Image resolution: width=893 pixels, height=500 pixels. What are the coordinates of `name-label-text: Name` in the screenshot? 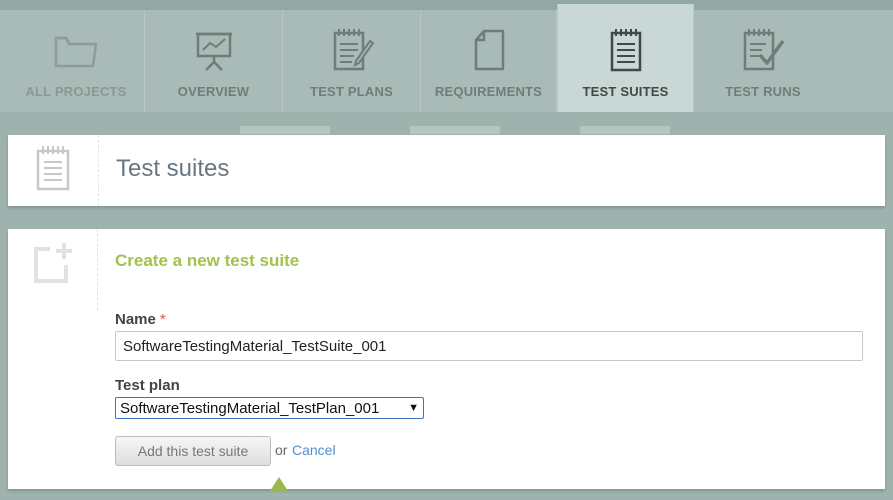 It's located at (135, 319).